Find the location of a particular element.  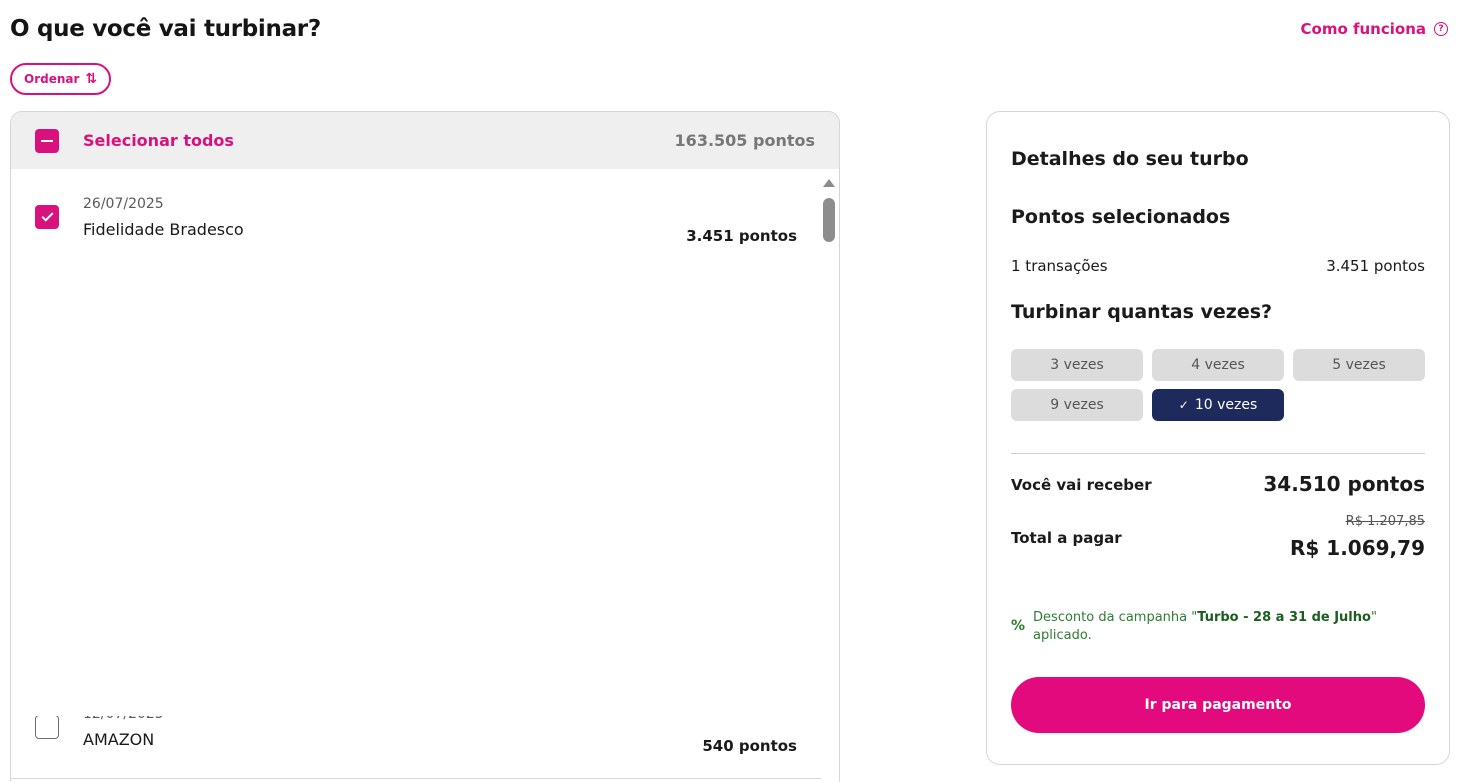

discounted-price: R$ 1.069,79 is located at coordinates (1357, 548).